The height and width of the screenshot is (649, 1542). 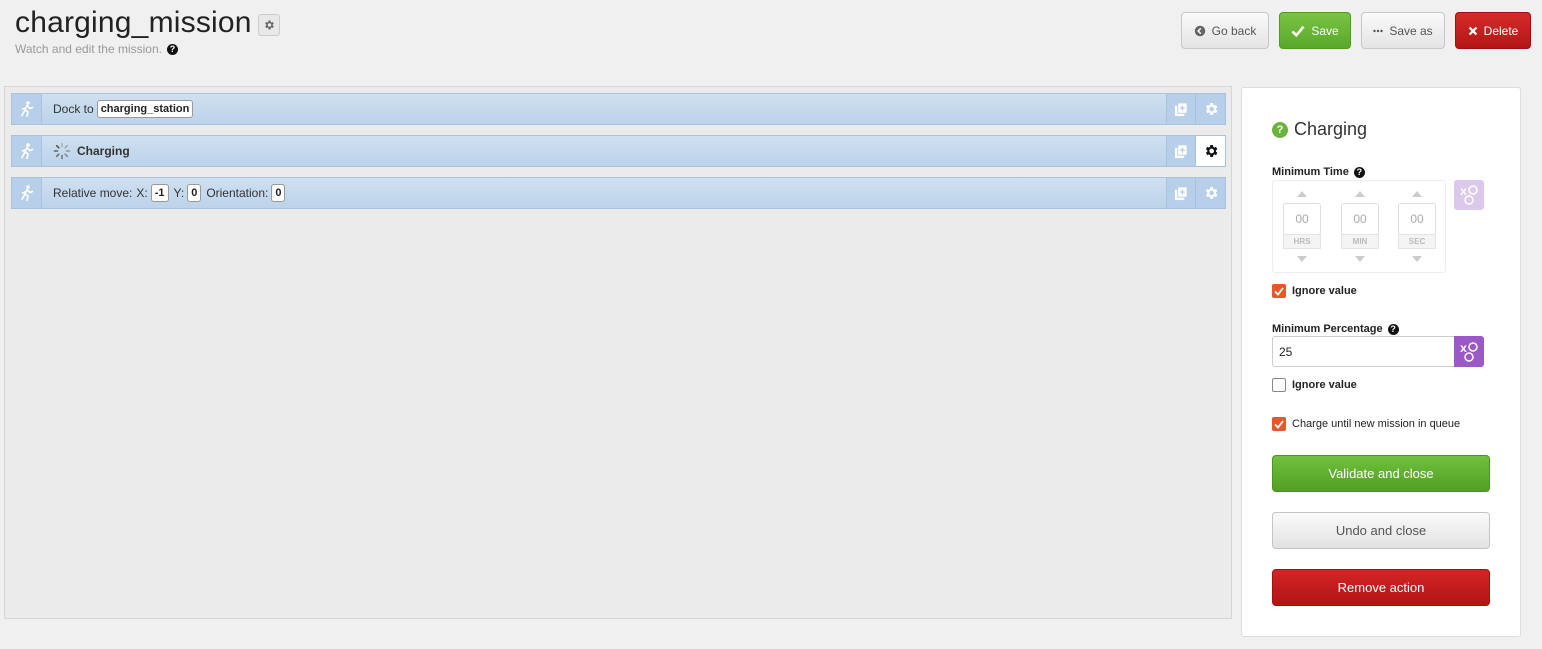 I want to click on save-as-label: Save as, so click(x=1411, y=30).